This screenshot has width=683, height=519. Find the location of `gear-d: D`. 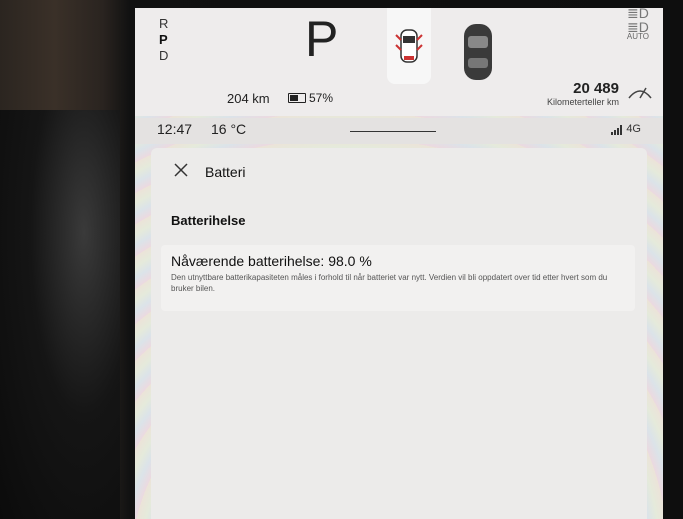

gear-d: D is located at coordinates (164, 55).